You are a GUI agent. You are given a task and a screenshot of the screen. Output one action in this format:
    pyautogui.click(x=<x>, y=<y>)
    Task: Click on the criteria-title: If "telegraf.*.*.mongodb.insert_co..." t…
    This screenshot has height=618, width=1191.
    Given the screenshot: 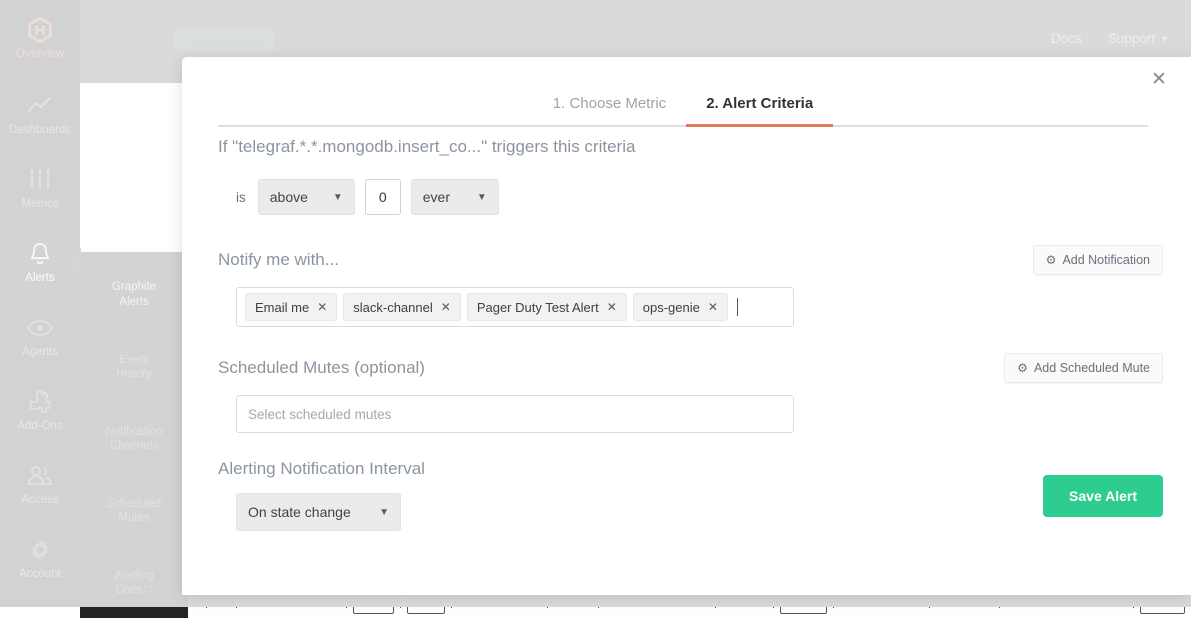 What is the action you would take?
    pyautogui.click(x=427, y=146)
    